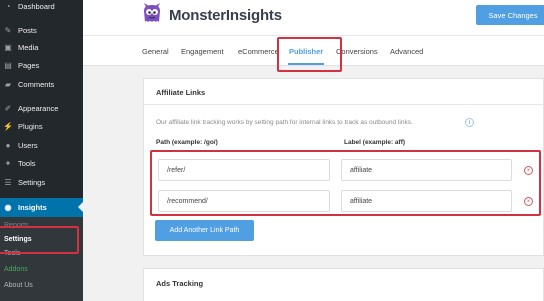 This screenshot has height=301, width=544. Describe the element at coordinates (202, 51) in the screenshot. I see `tab-engagement: Engagement` at that location.